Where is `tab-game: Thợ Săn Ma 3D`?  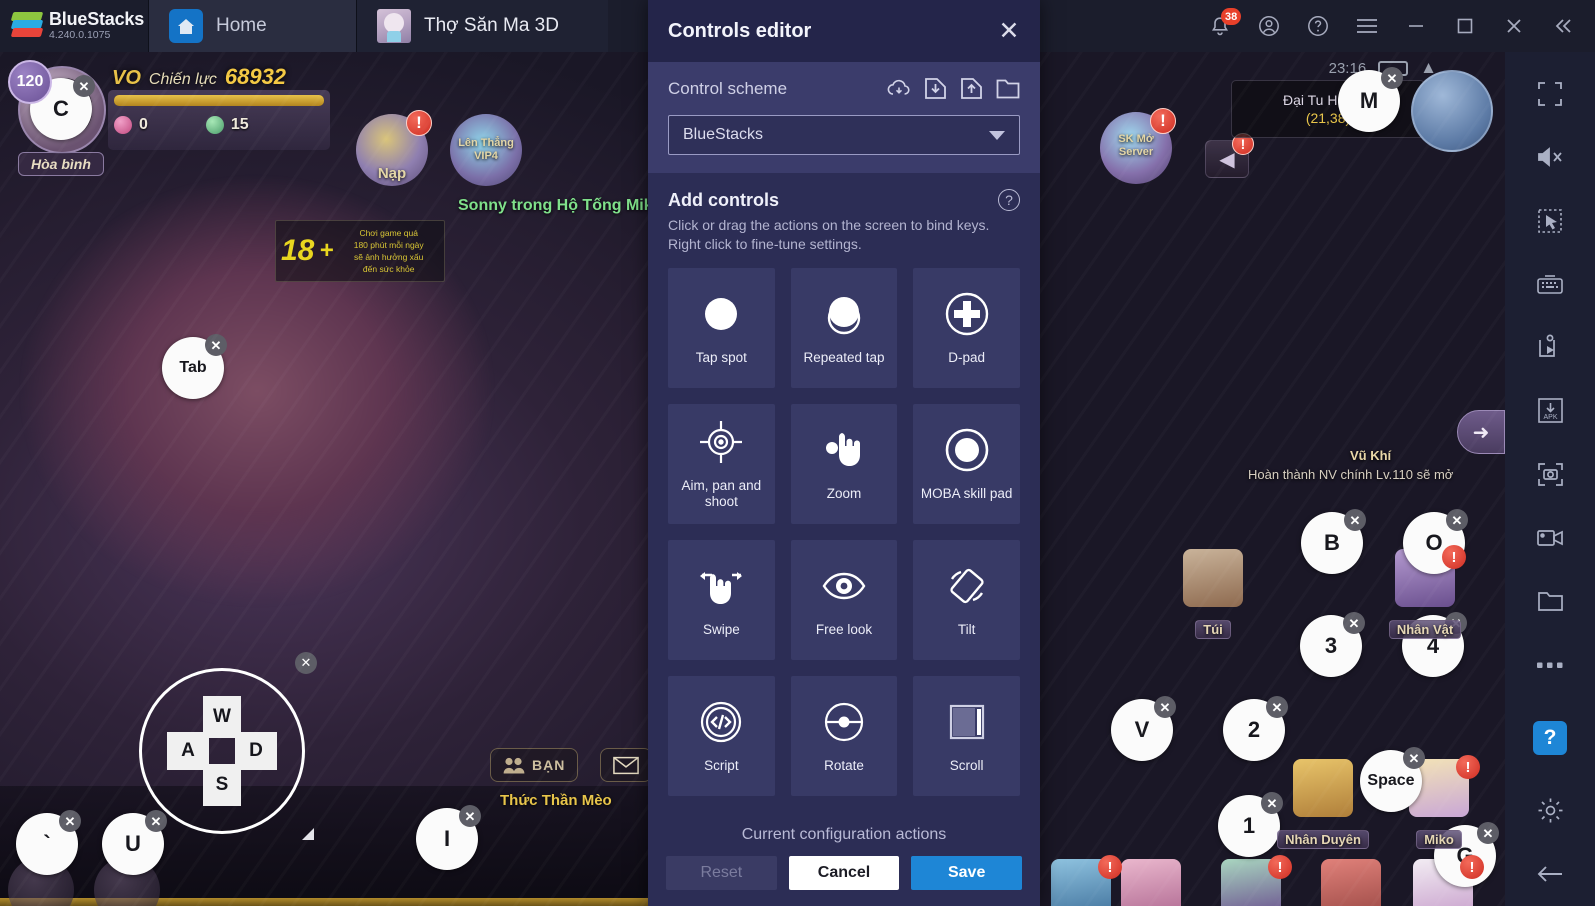 tab-game: Thợ Săn Ma 3D is located at coordinates (482, 26).